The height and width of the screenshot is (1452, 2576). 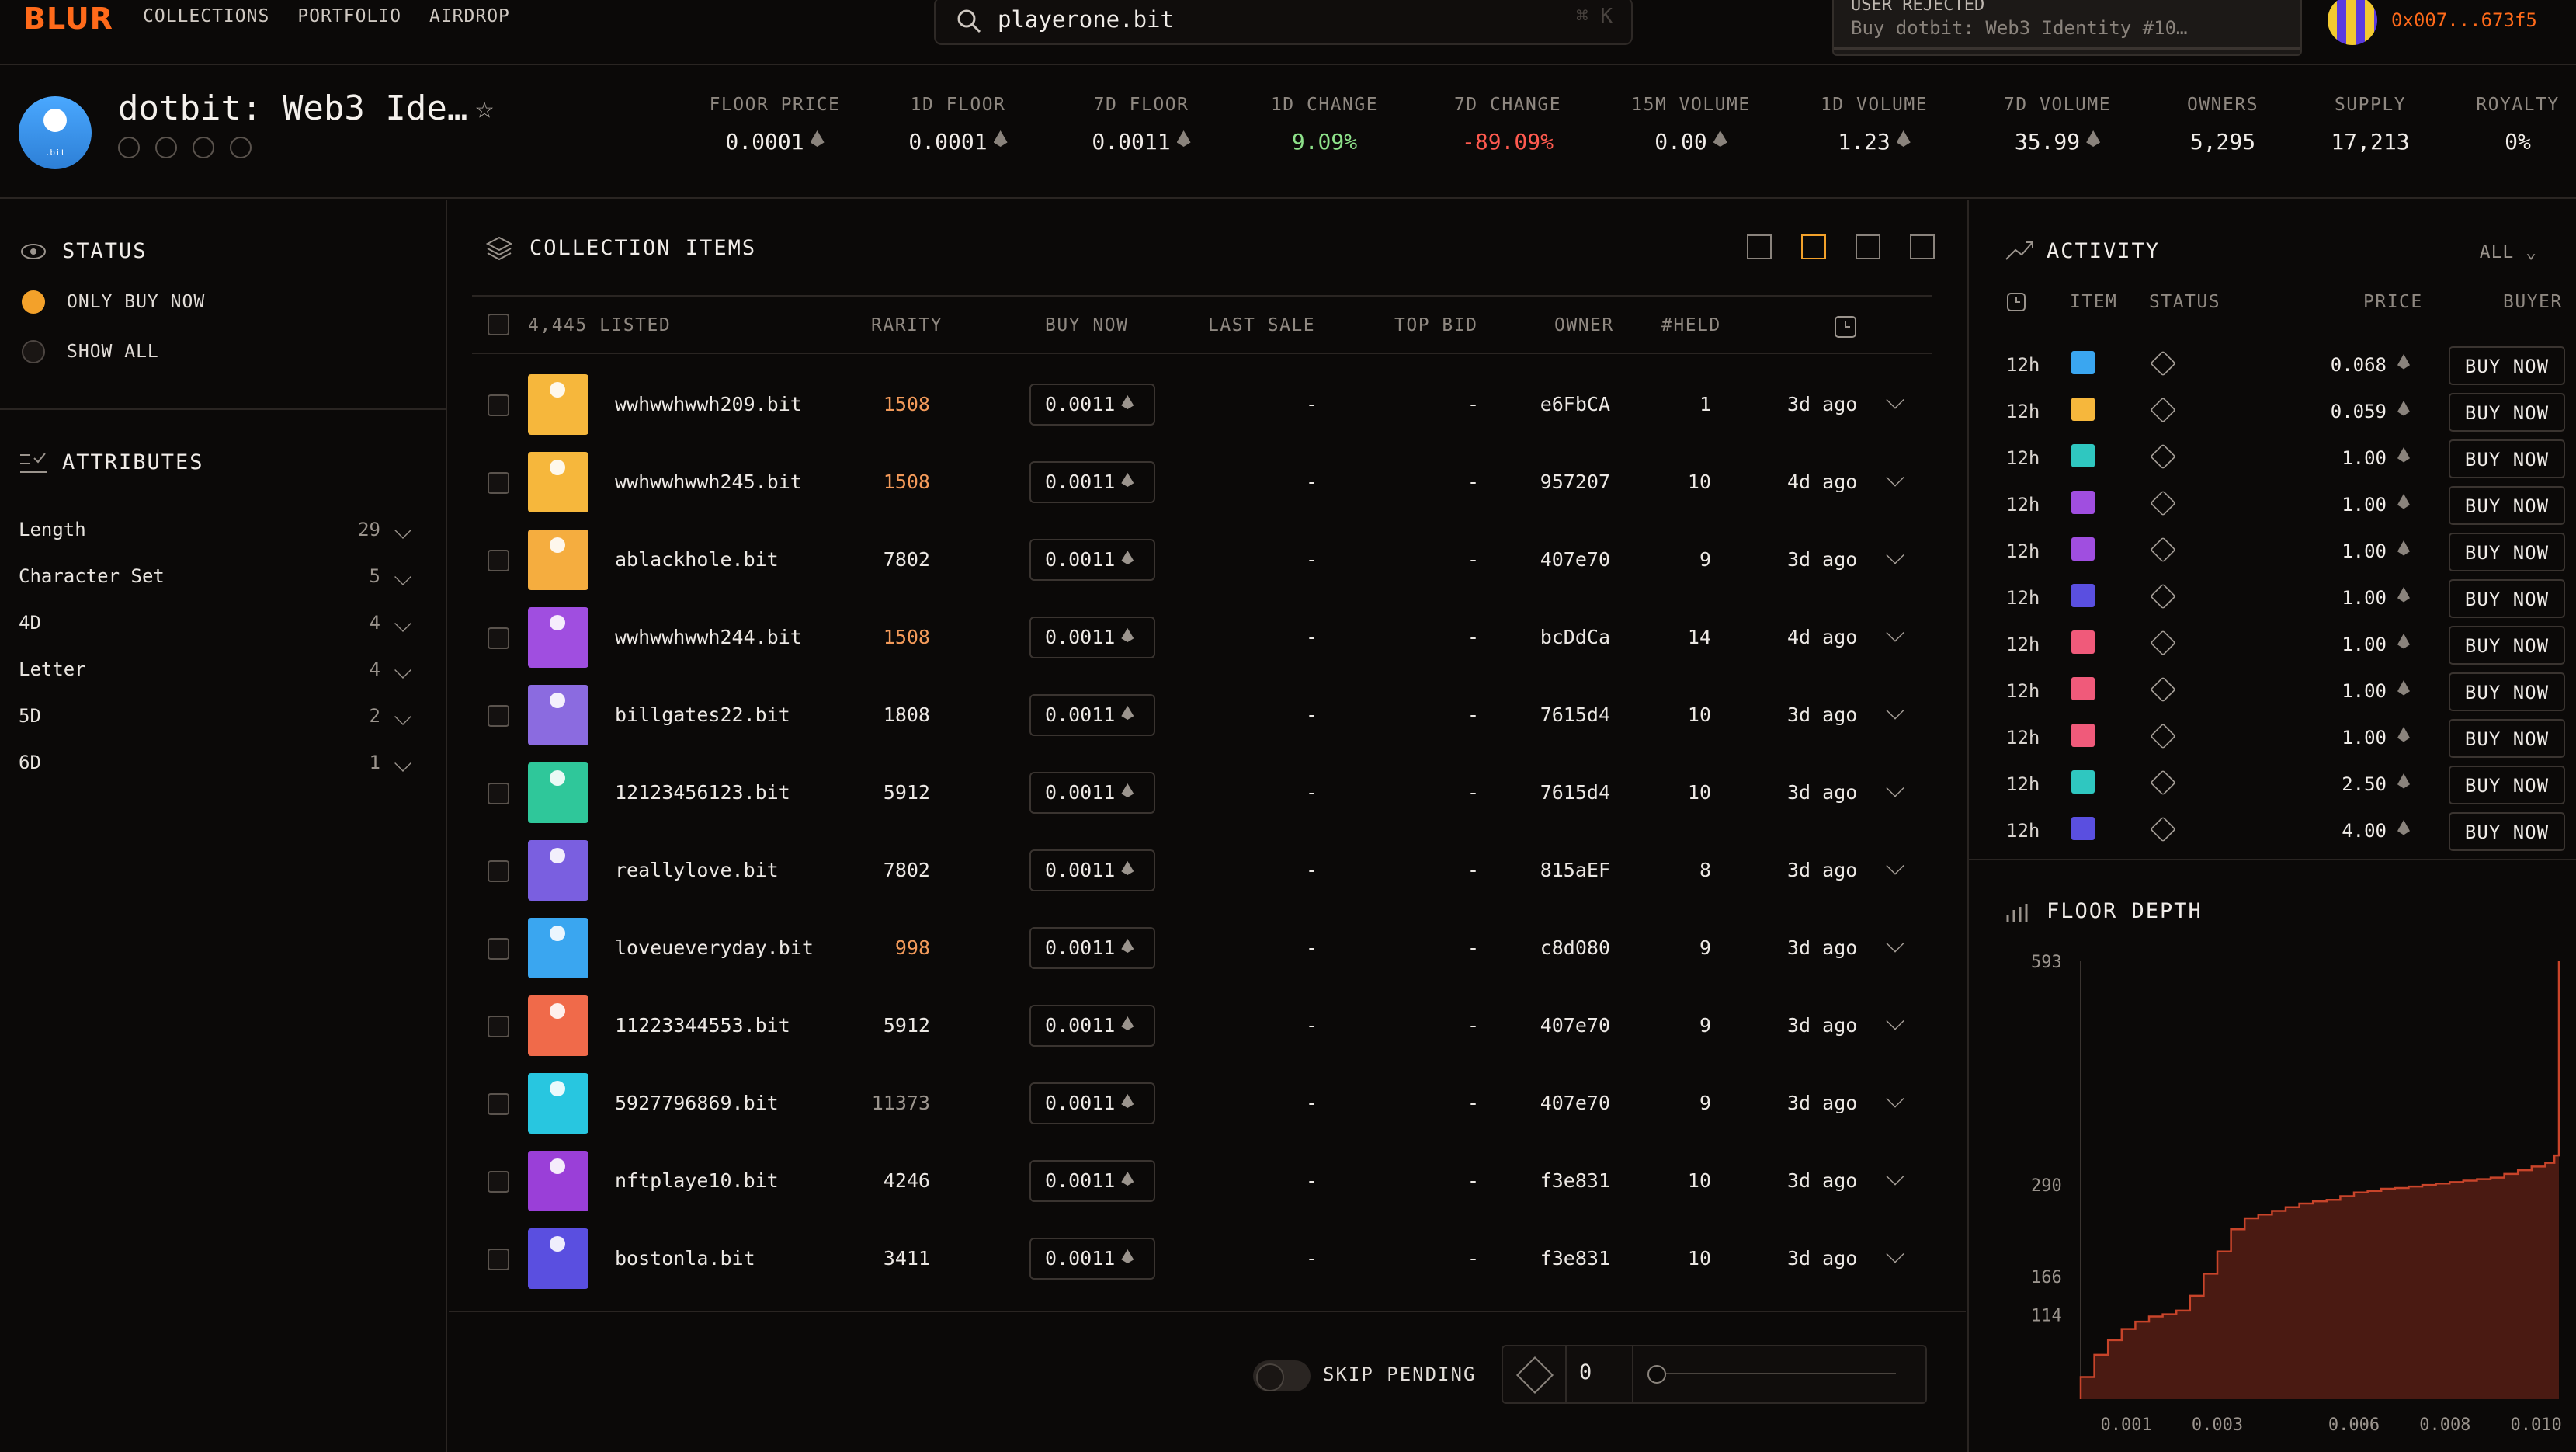 I want to click on activity-filter-dropdown: ALL ⌄, so click(x=2508, y=252).